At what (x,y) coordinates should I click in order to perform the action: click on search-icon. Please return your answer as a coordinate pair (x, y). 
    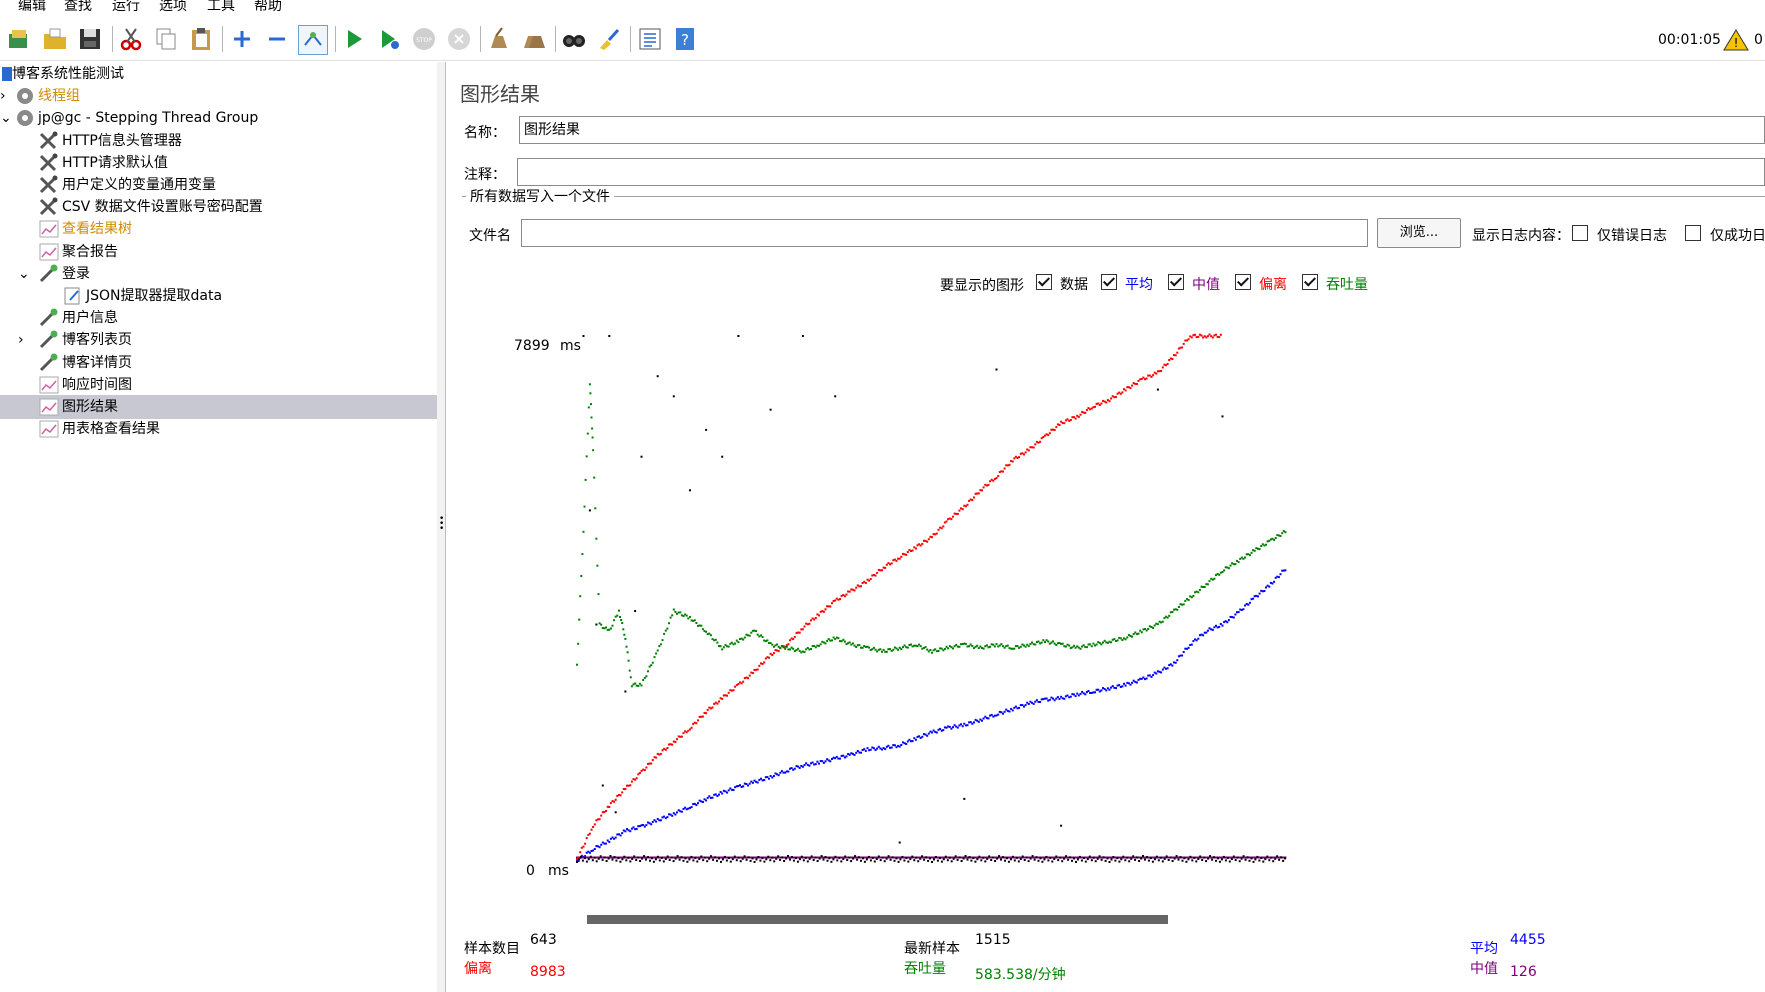
    Looking at the image, I should click on (574, 39).